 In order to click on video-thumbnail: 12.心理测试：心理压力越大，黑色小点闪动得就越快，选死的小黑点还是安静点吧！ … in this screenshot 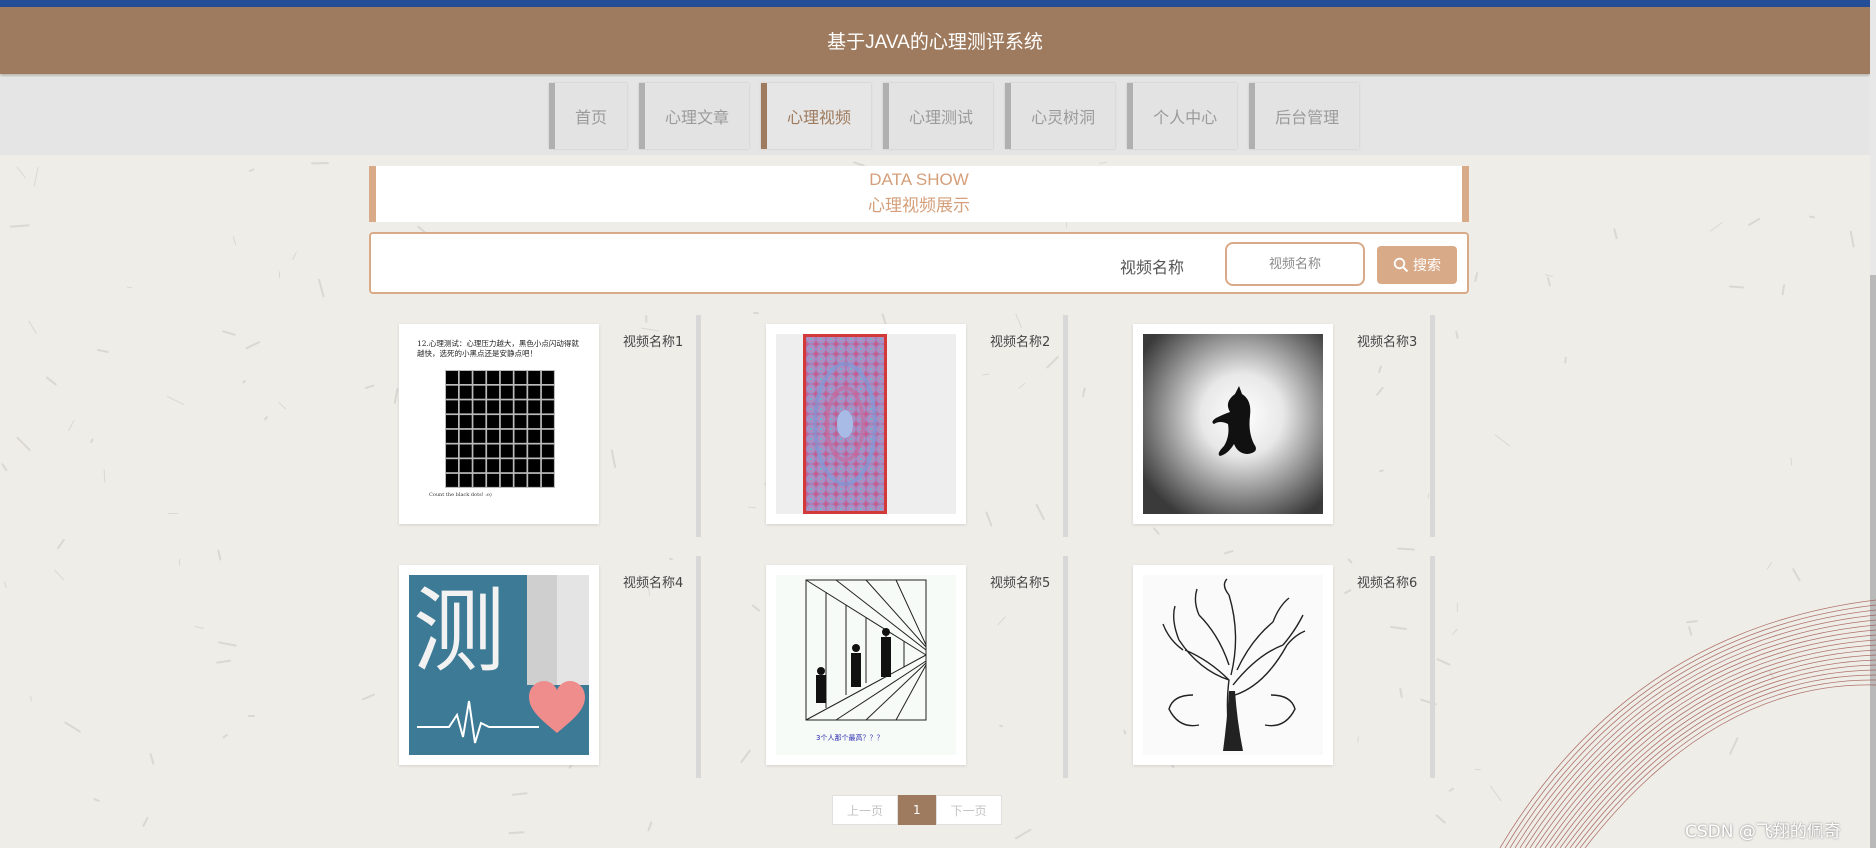, I will do `click(499, 424)`.